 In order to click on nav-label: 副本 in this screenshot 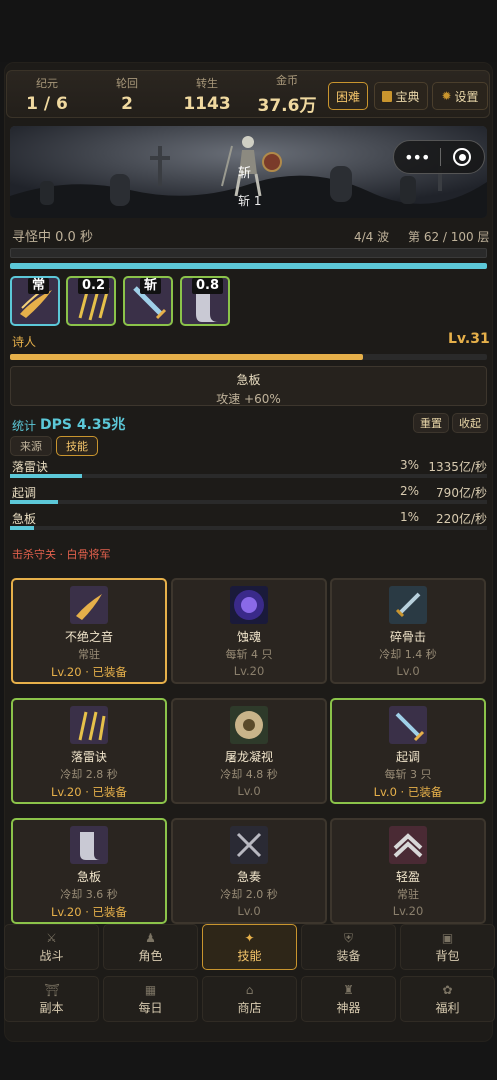, I will do `click(51, 1008)`.